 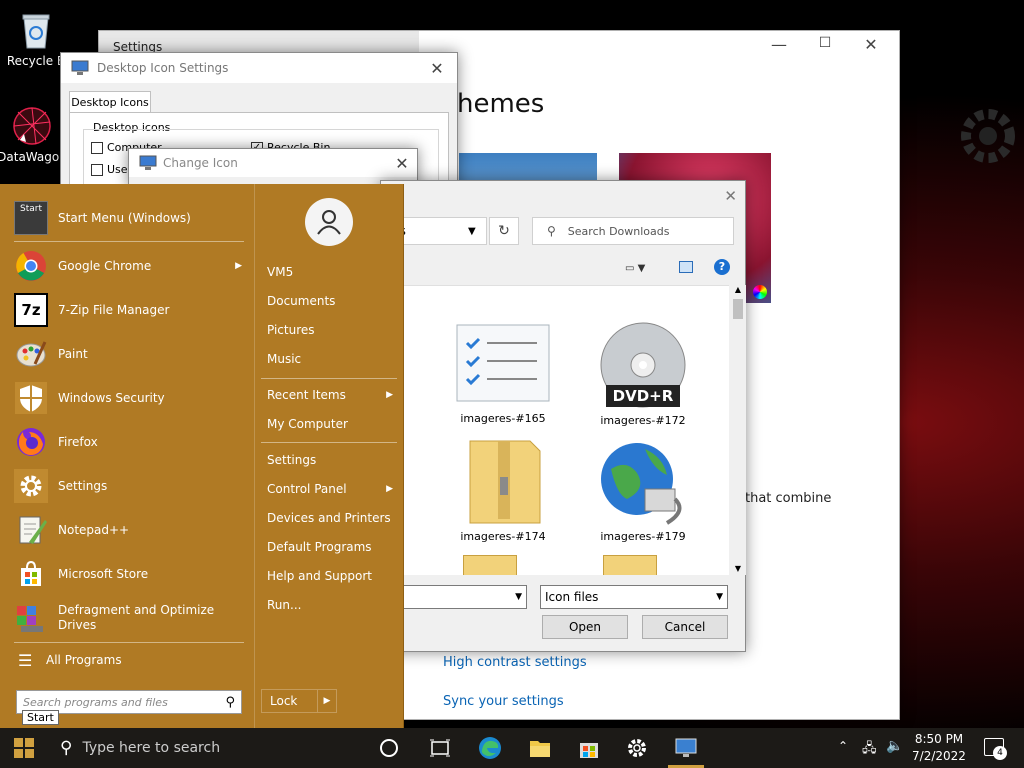 What do you see at coordinates (31, 398) in the screenshot?
I see `shield-icon` at bounding box center [31, 398].